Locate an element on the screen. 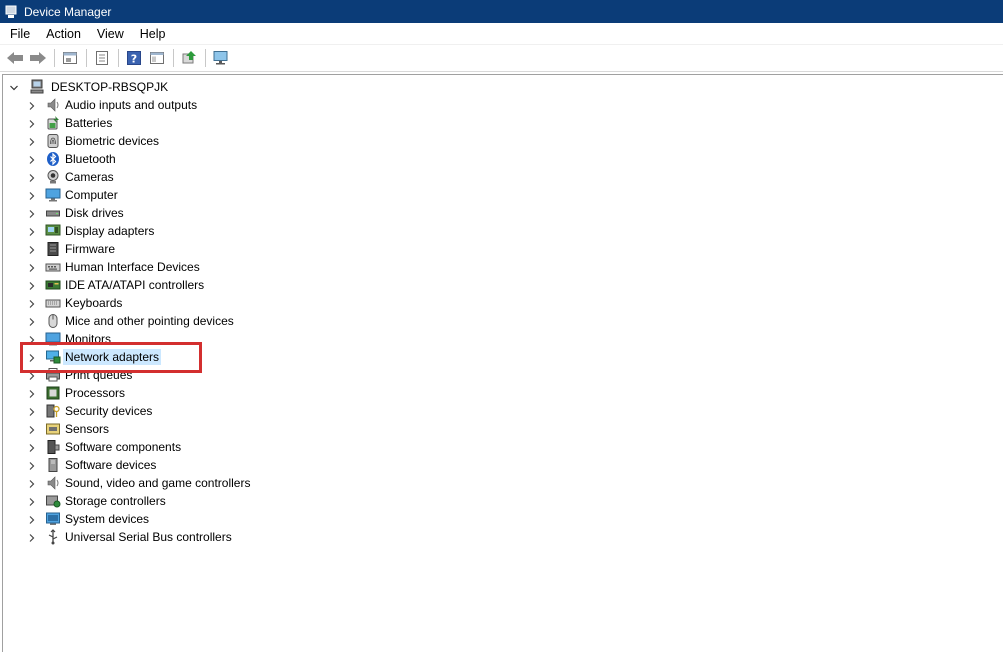 This screenshot has width=1003, height=652. tree-item-label: Processors is located at coordinates (95, 393).